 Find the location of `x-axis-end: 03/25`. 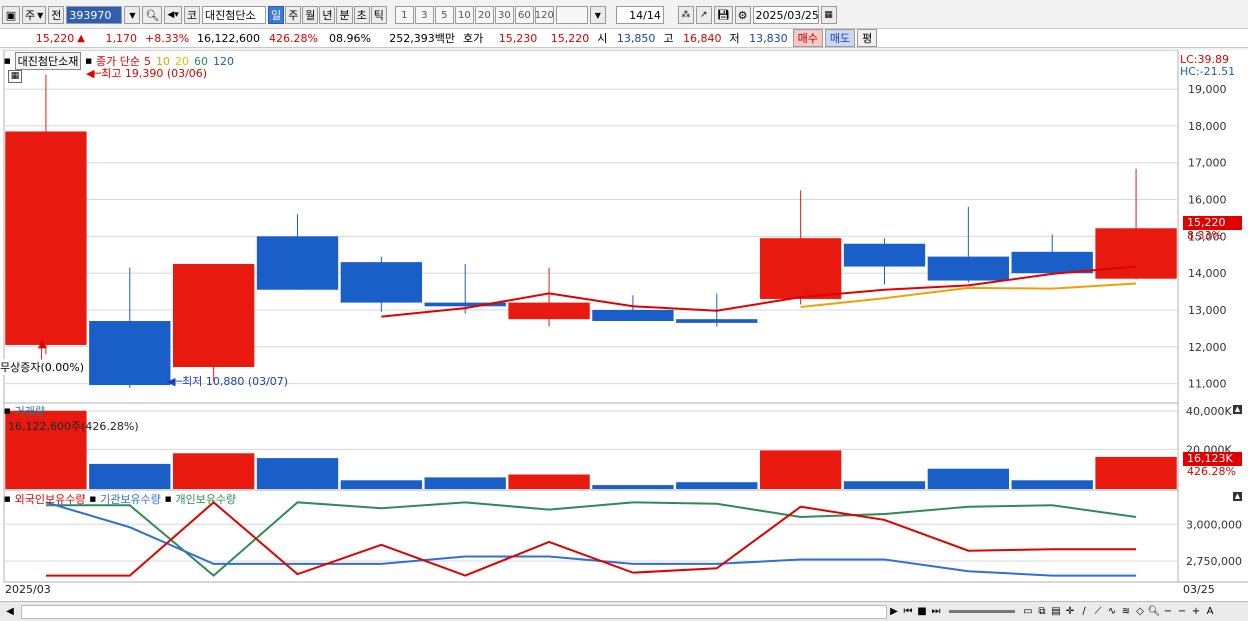

x-axis-end: 03/25 is located at coordinates (1199, 589).